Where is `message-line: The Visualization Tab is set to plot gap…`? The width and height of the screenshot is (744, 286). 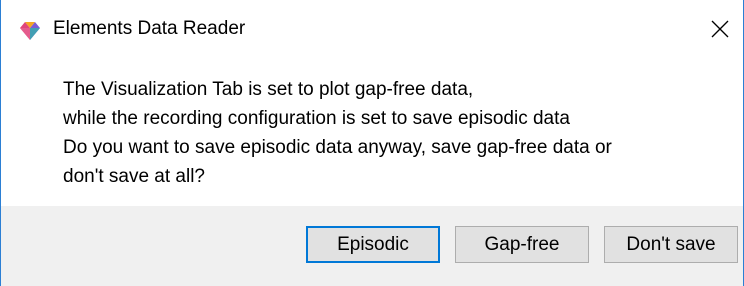 message-line: The Visualization Tab is set to plot gap… is located at coordinates (268, 89).